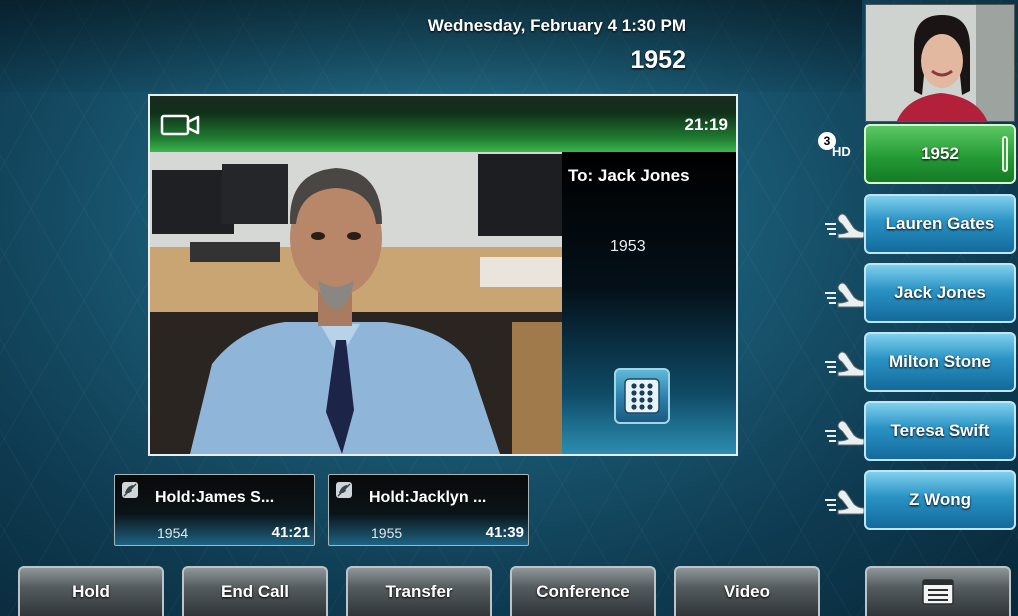  I want to click on menu-button, so click(938, 591).